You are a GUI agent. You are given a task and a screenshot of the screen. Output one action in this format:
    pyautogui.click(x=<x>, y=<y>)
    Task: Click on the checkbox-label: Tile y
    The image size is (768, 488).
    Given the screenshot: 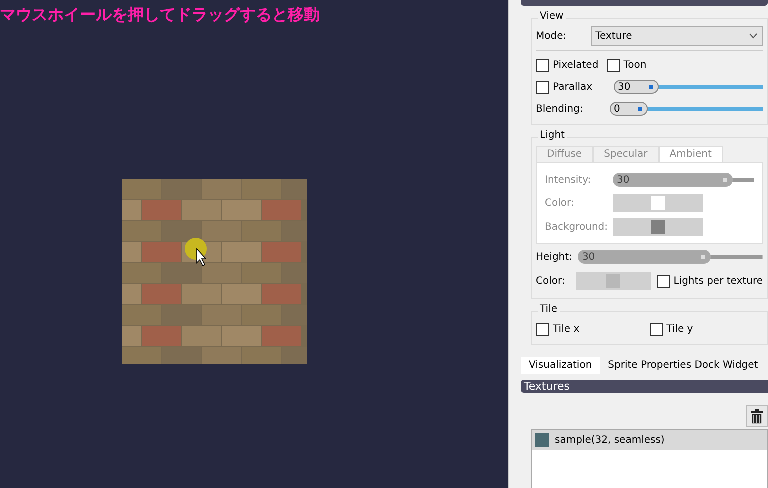 What is the action you would take?
    pyautogui.click(x=680, y=329)
    